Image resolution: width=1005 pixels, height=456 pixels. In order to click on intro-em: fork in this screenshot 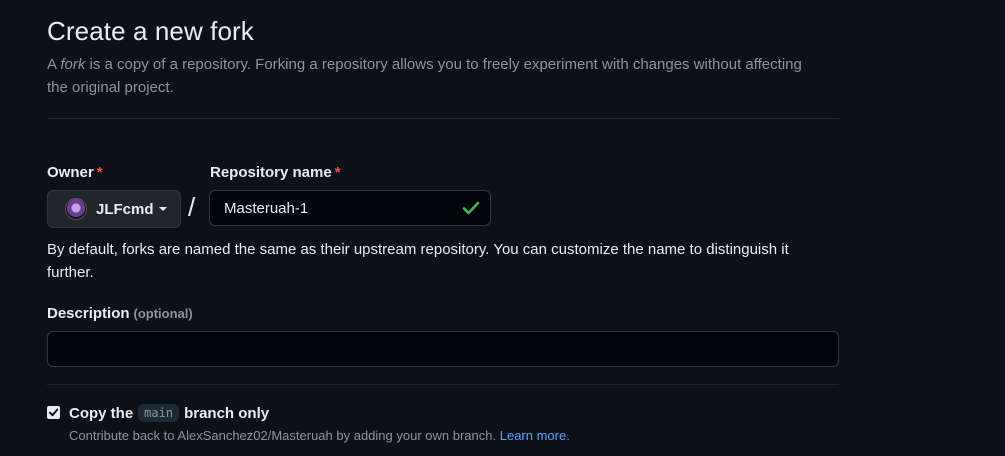, I will do `click(73, 64)`.